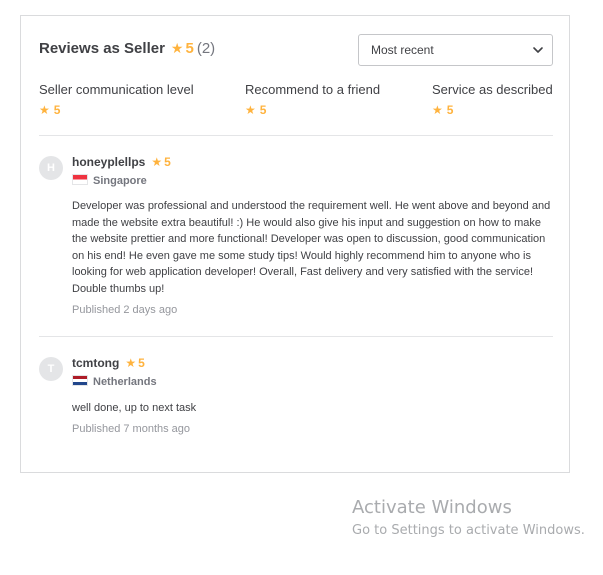 This screenshot has width=603, height=575. What do you see at coordinates (455, 50) in the screenshot?
I see `sort-dropdown: Most recent` at bounding box center [455, 50].